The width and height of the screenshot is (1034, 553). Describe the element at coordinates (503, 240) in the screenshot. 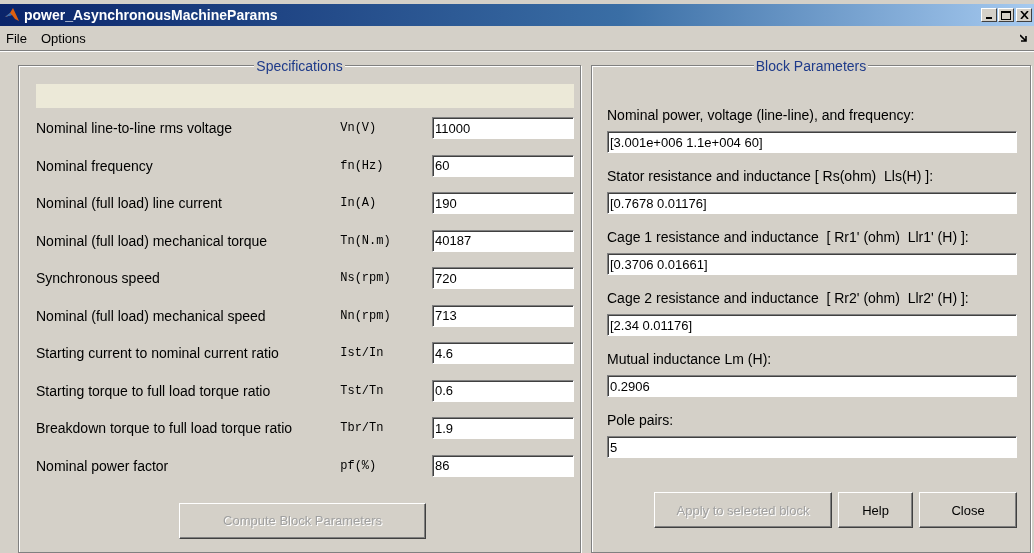

I see `input-field: 40187` at that location.